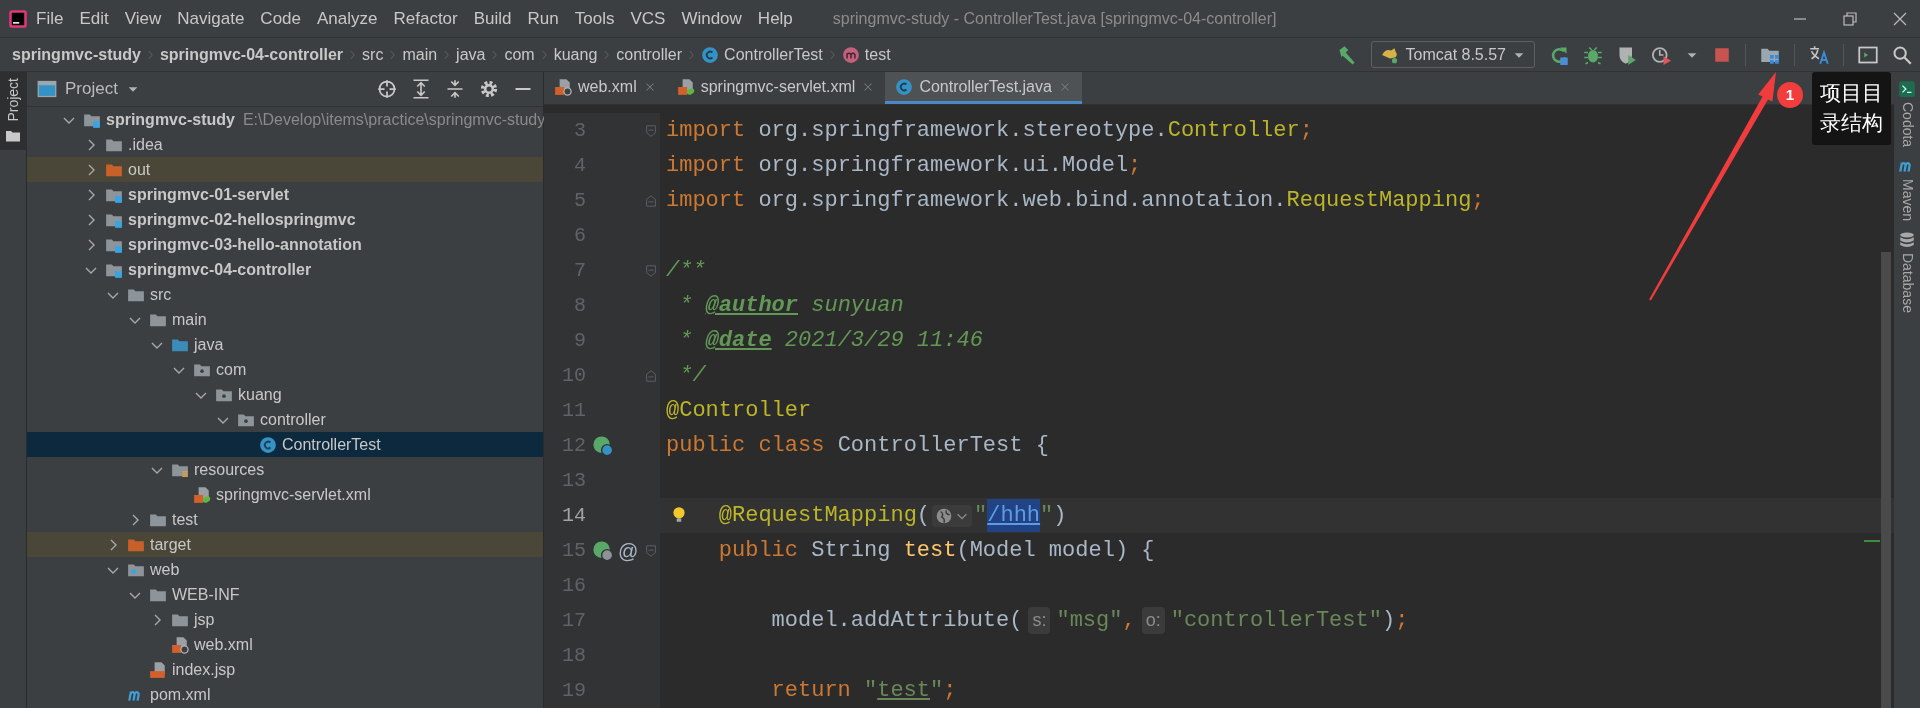 Image resolution: width=1920 pixels, height=708 pixels. Describe the element at coordinates (285, 369) in the screenshot. I see `tree-item: com` at that location.